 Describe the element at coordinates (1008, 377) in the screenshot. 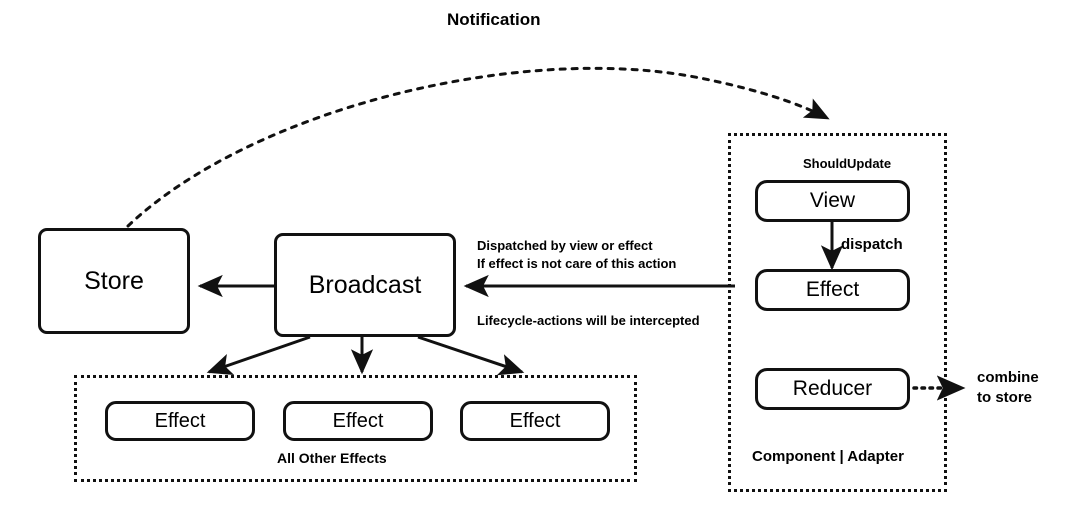

I see `label-combine-to-store-line1: combine` at that location.